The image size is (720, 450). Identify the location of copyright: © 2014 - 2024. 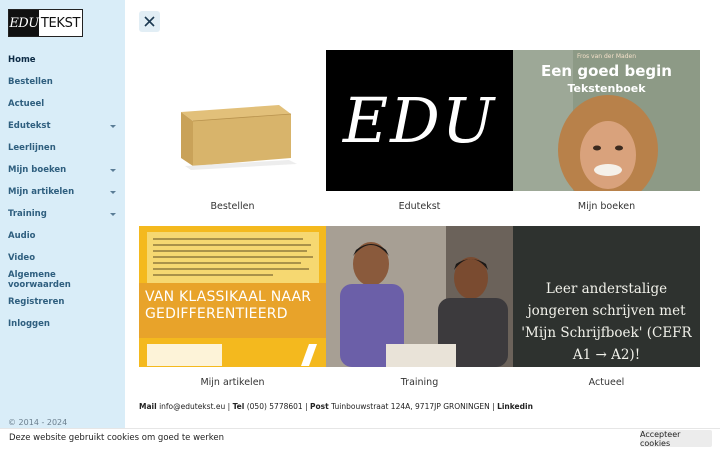
(38, 422).